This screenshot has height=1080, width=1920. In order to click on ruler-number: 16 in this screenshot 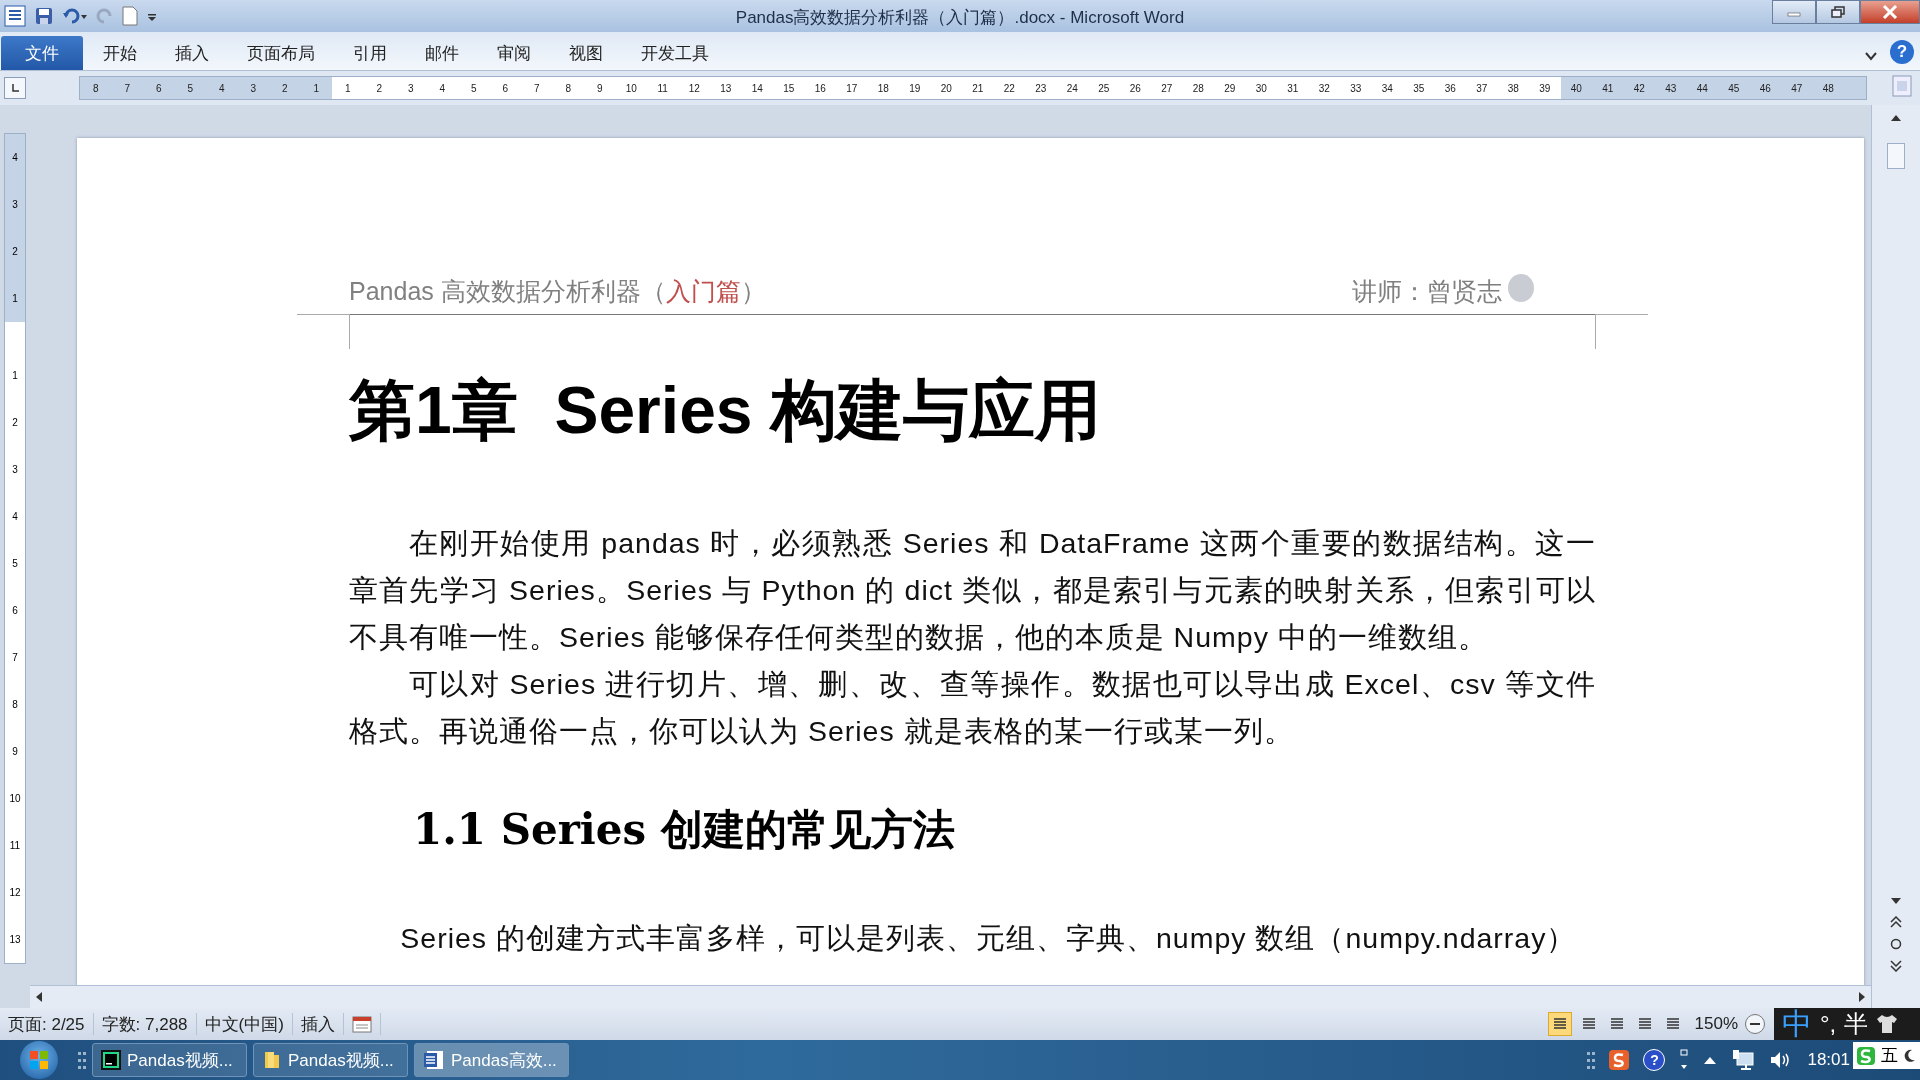, I will do `click(820, 88)`.